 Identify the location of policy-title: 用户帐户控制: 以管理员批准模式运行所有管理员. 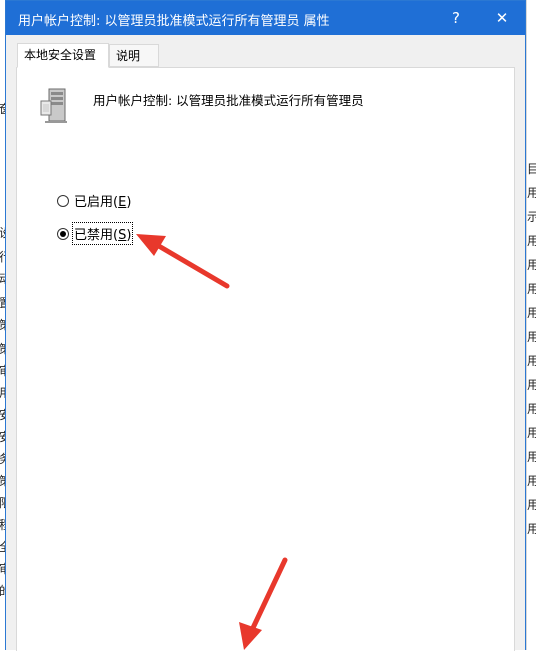
(228, 100).